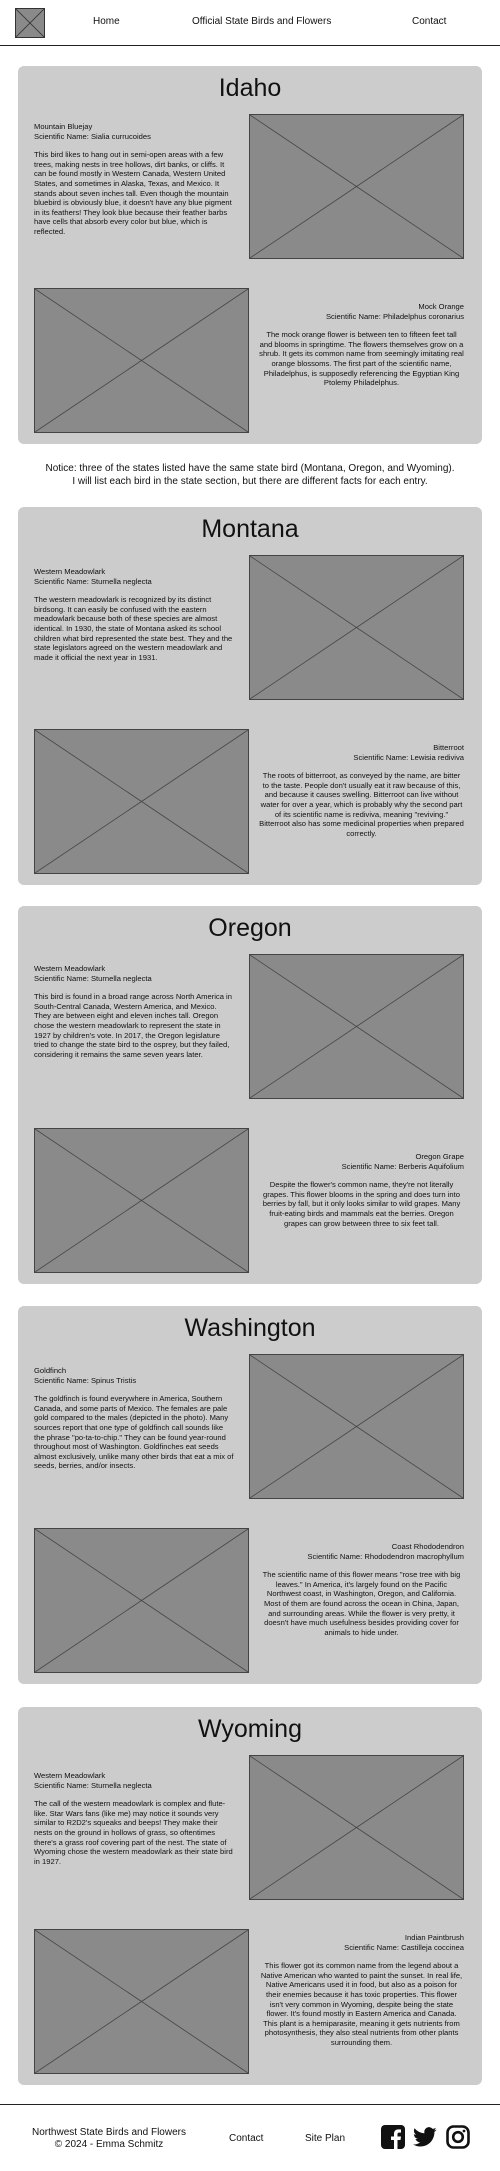  What do you see at coordinates (85, 1380) in the screenshot?
I see `bird-scientific-name: Scientific Name: Spinus Tristis` at bounding box center [85, 1380].